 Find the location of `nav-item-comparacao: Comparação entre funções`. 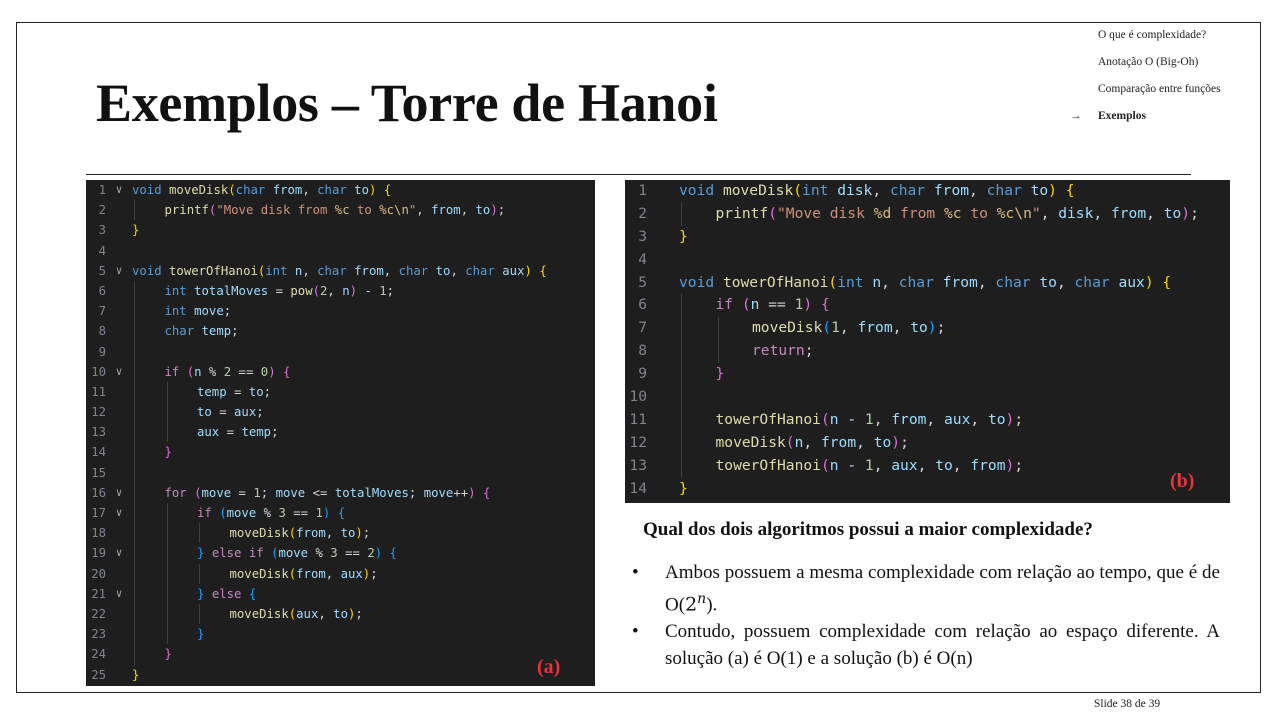

nav-item-comparacao: Comparação entre funções is located at coordinates (1145, 95).